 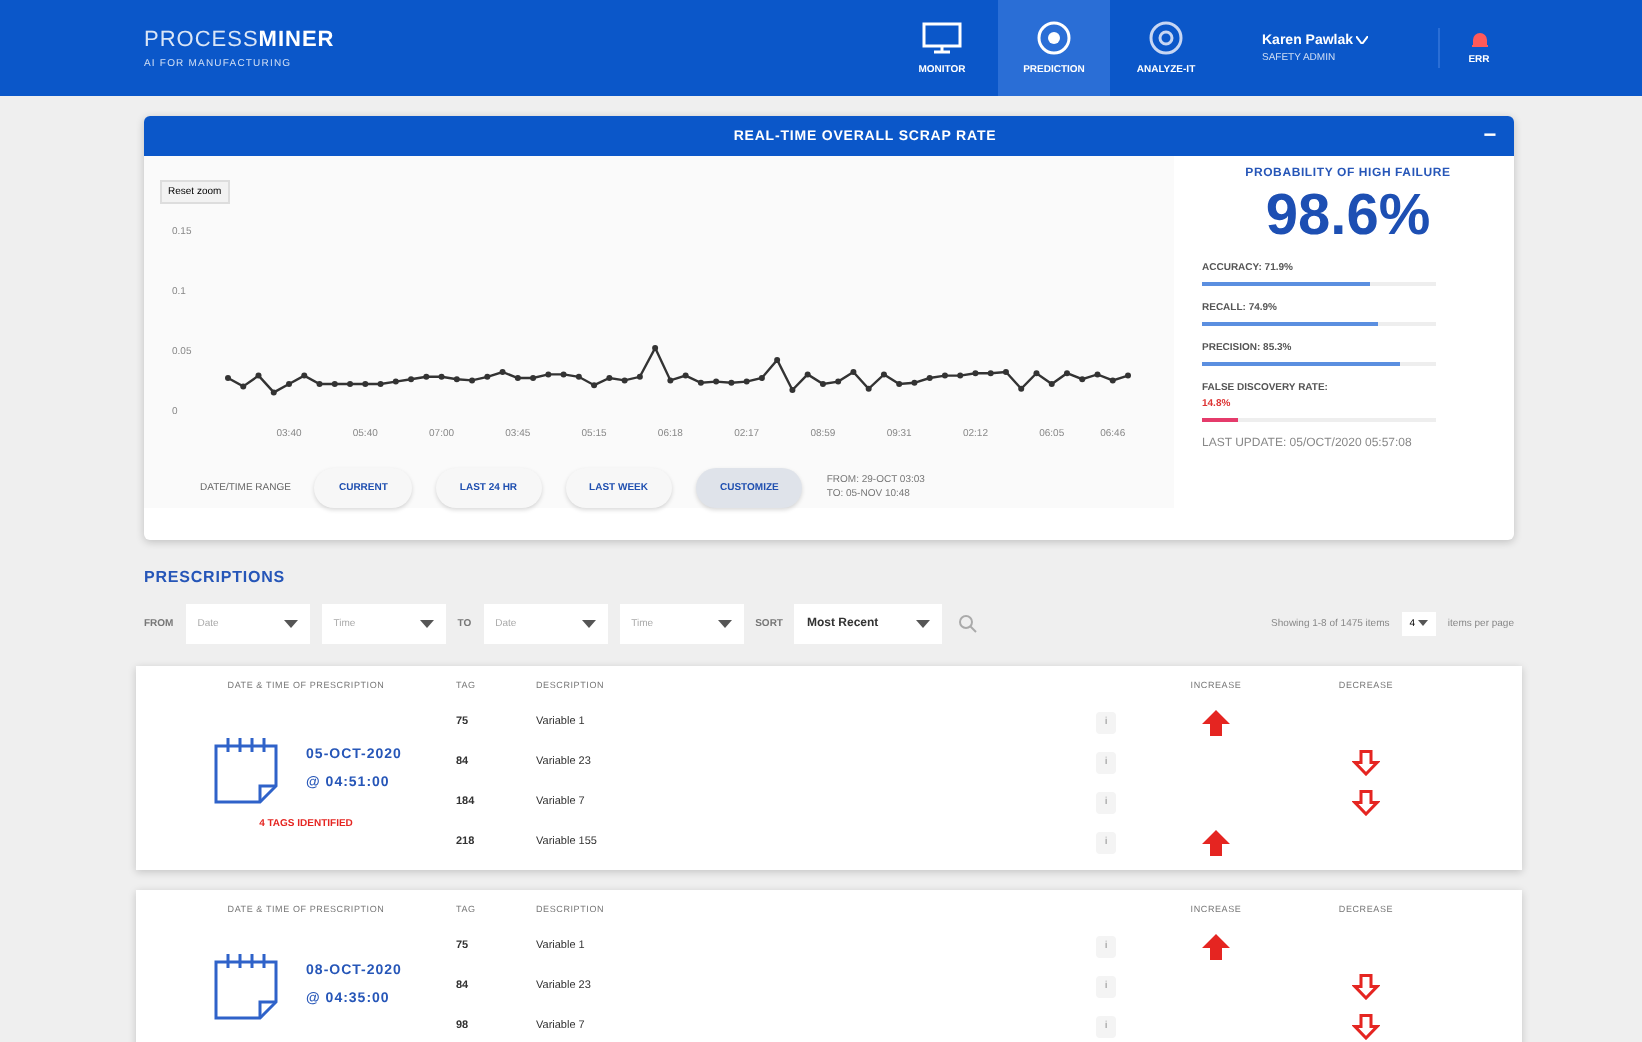 What do you see at coordinates (1490, 136) in the screenshot?
I see `collapse-button: −` at bounding box center [1490, 136].